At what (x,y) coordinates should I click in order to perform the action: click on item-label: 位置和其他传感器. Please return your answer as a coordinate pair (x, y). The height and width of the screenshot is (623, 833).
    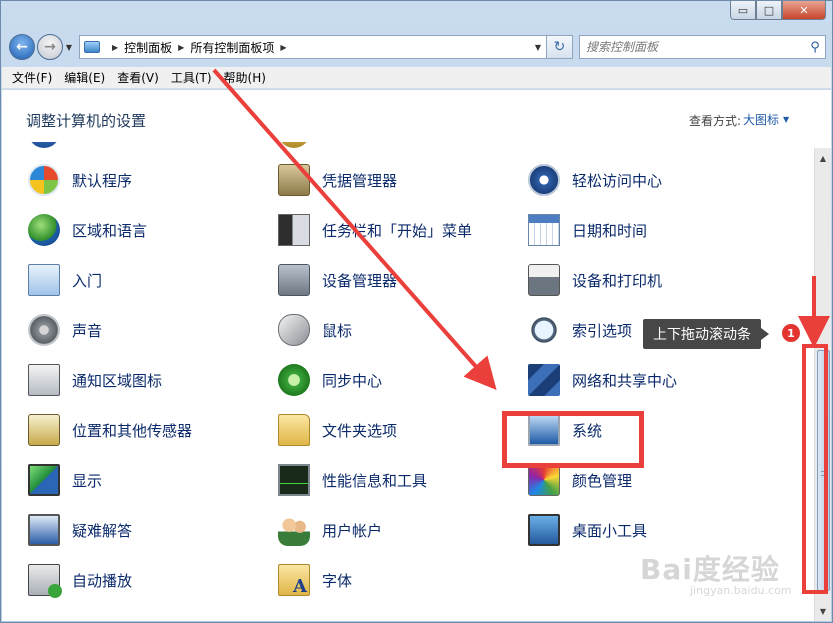
    Looking at the image, I should click on (132, 430).